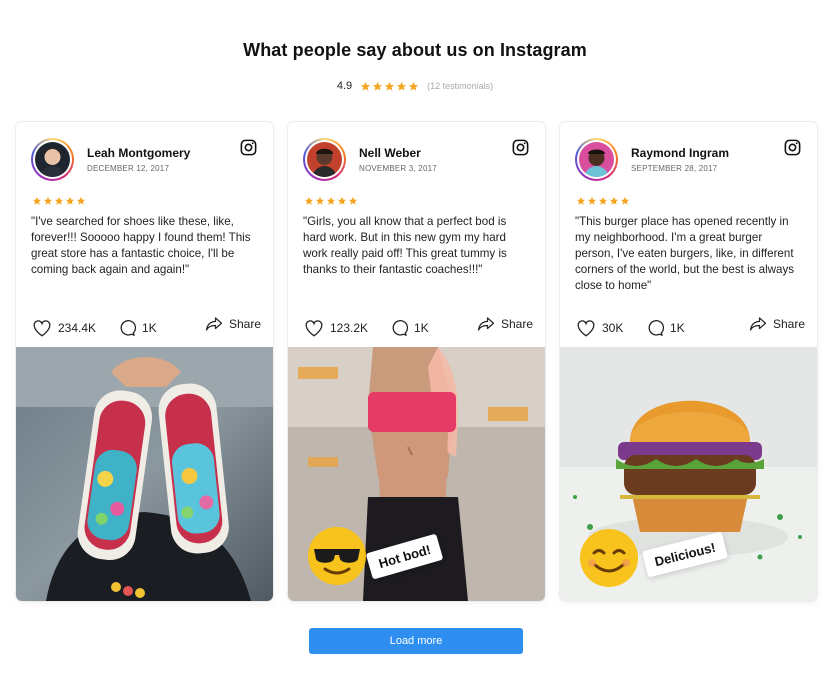 This screenshot has width=830, height=676. I want to click on card-header: Raymond Ingram SEPTEMBER 28, 2017, so click(688, 160).